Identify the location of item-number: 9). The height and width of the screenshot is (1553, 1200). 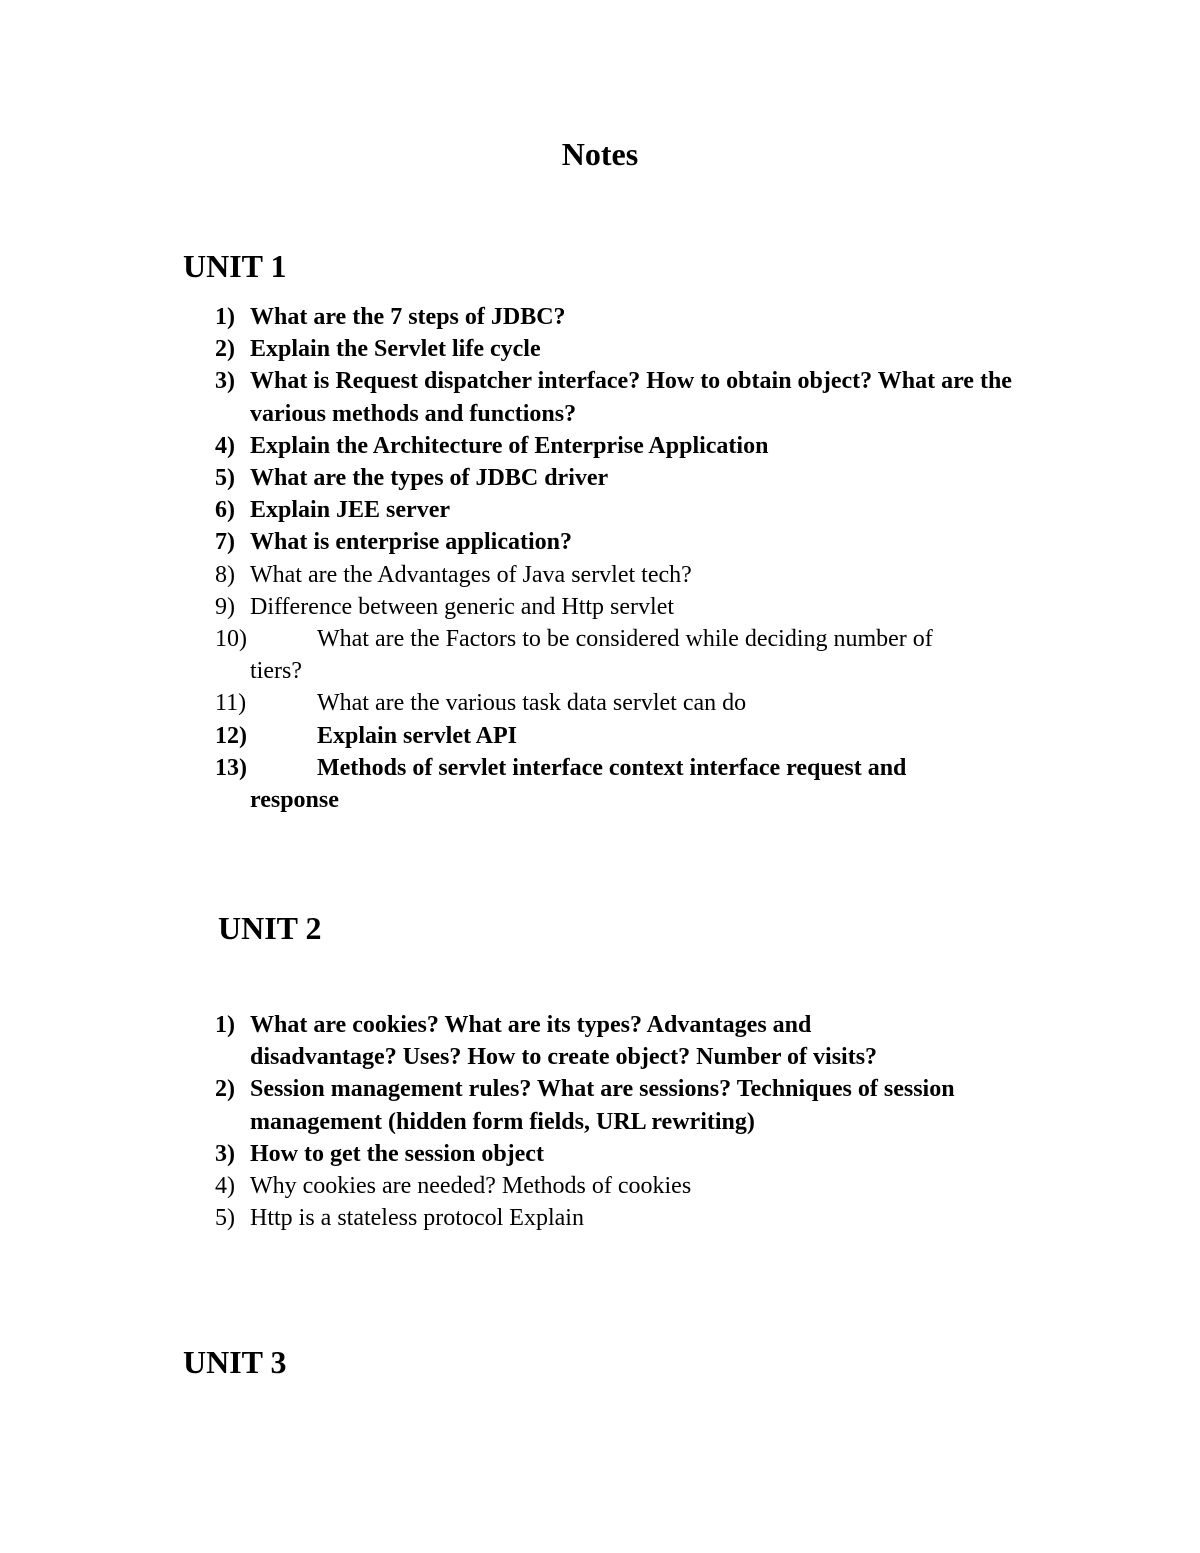
(225, 606).